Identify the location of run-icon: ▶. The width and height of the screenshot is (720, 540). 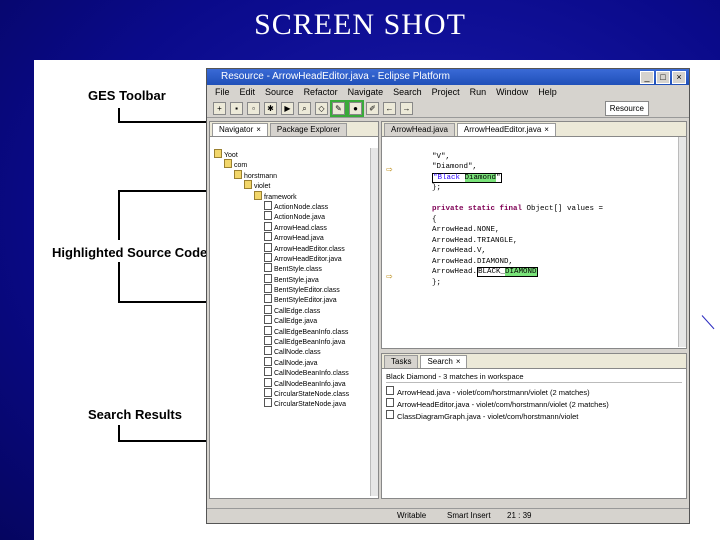
(287, 108).